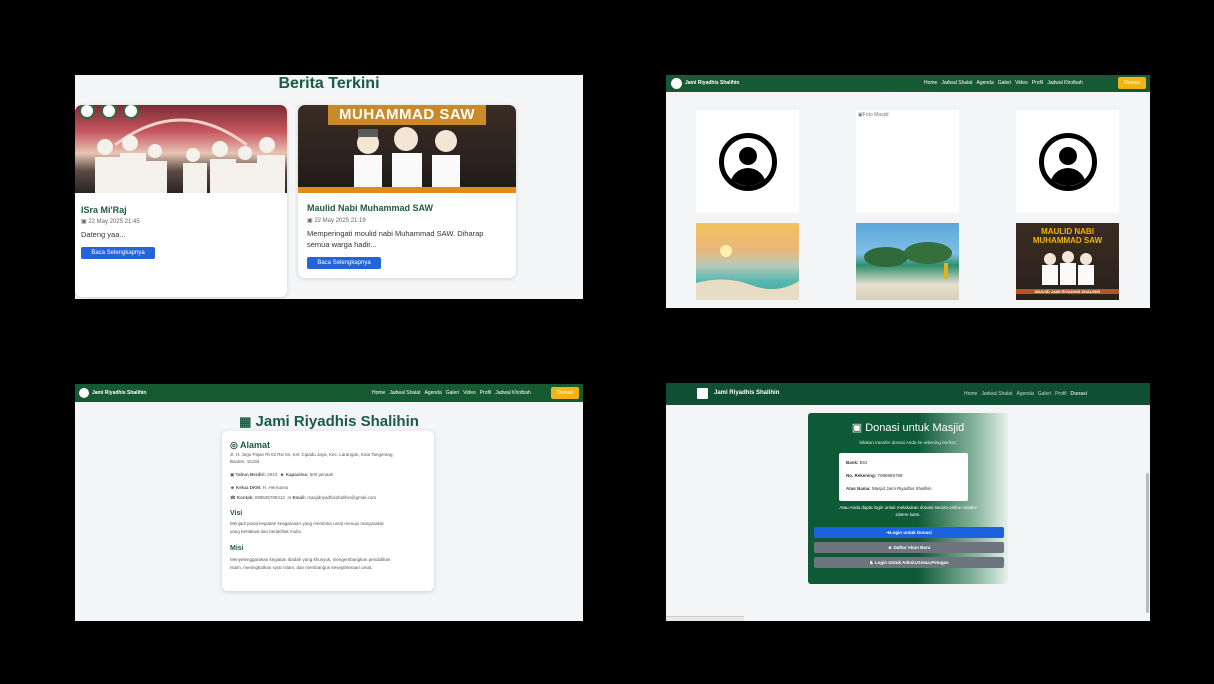 This screenshot has width=1214, height=684. I want to click on donation-title: ▣ Donasi untuk Masjid, so click(908, 427).